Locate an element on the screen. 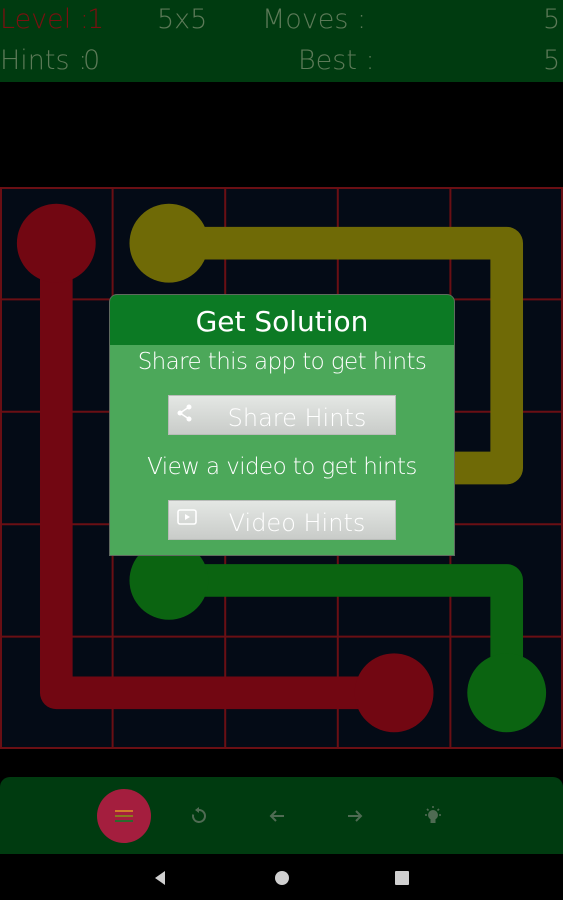  restart-button is located at coordinates (199, 816).